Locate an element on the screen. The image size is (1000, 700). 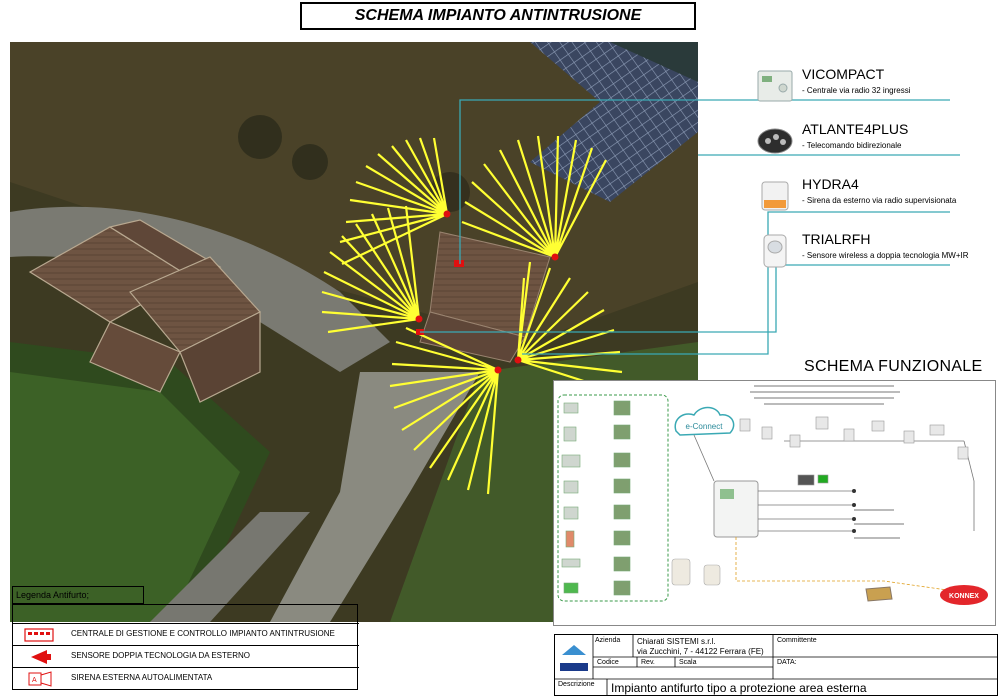
device-name: ATLANTE4PLUS is located at coordinates (855, 129).